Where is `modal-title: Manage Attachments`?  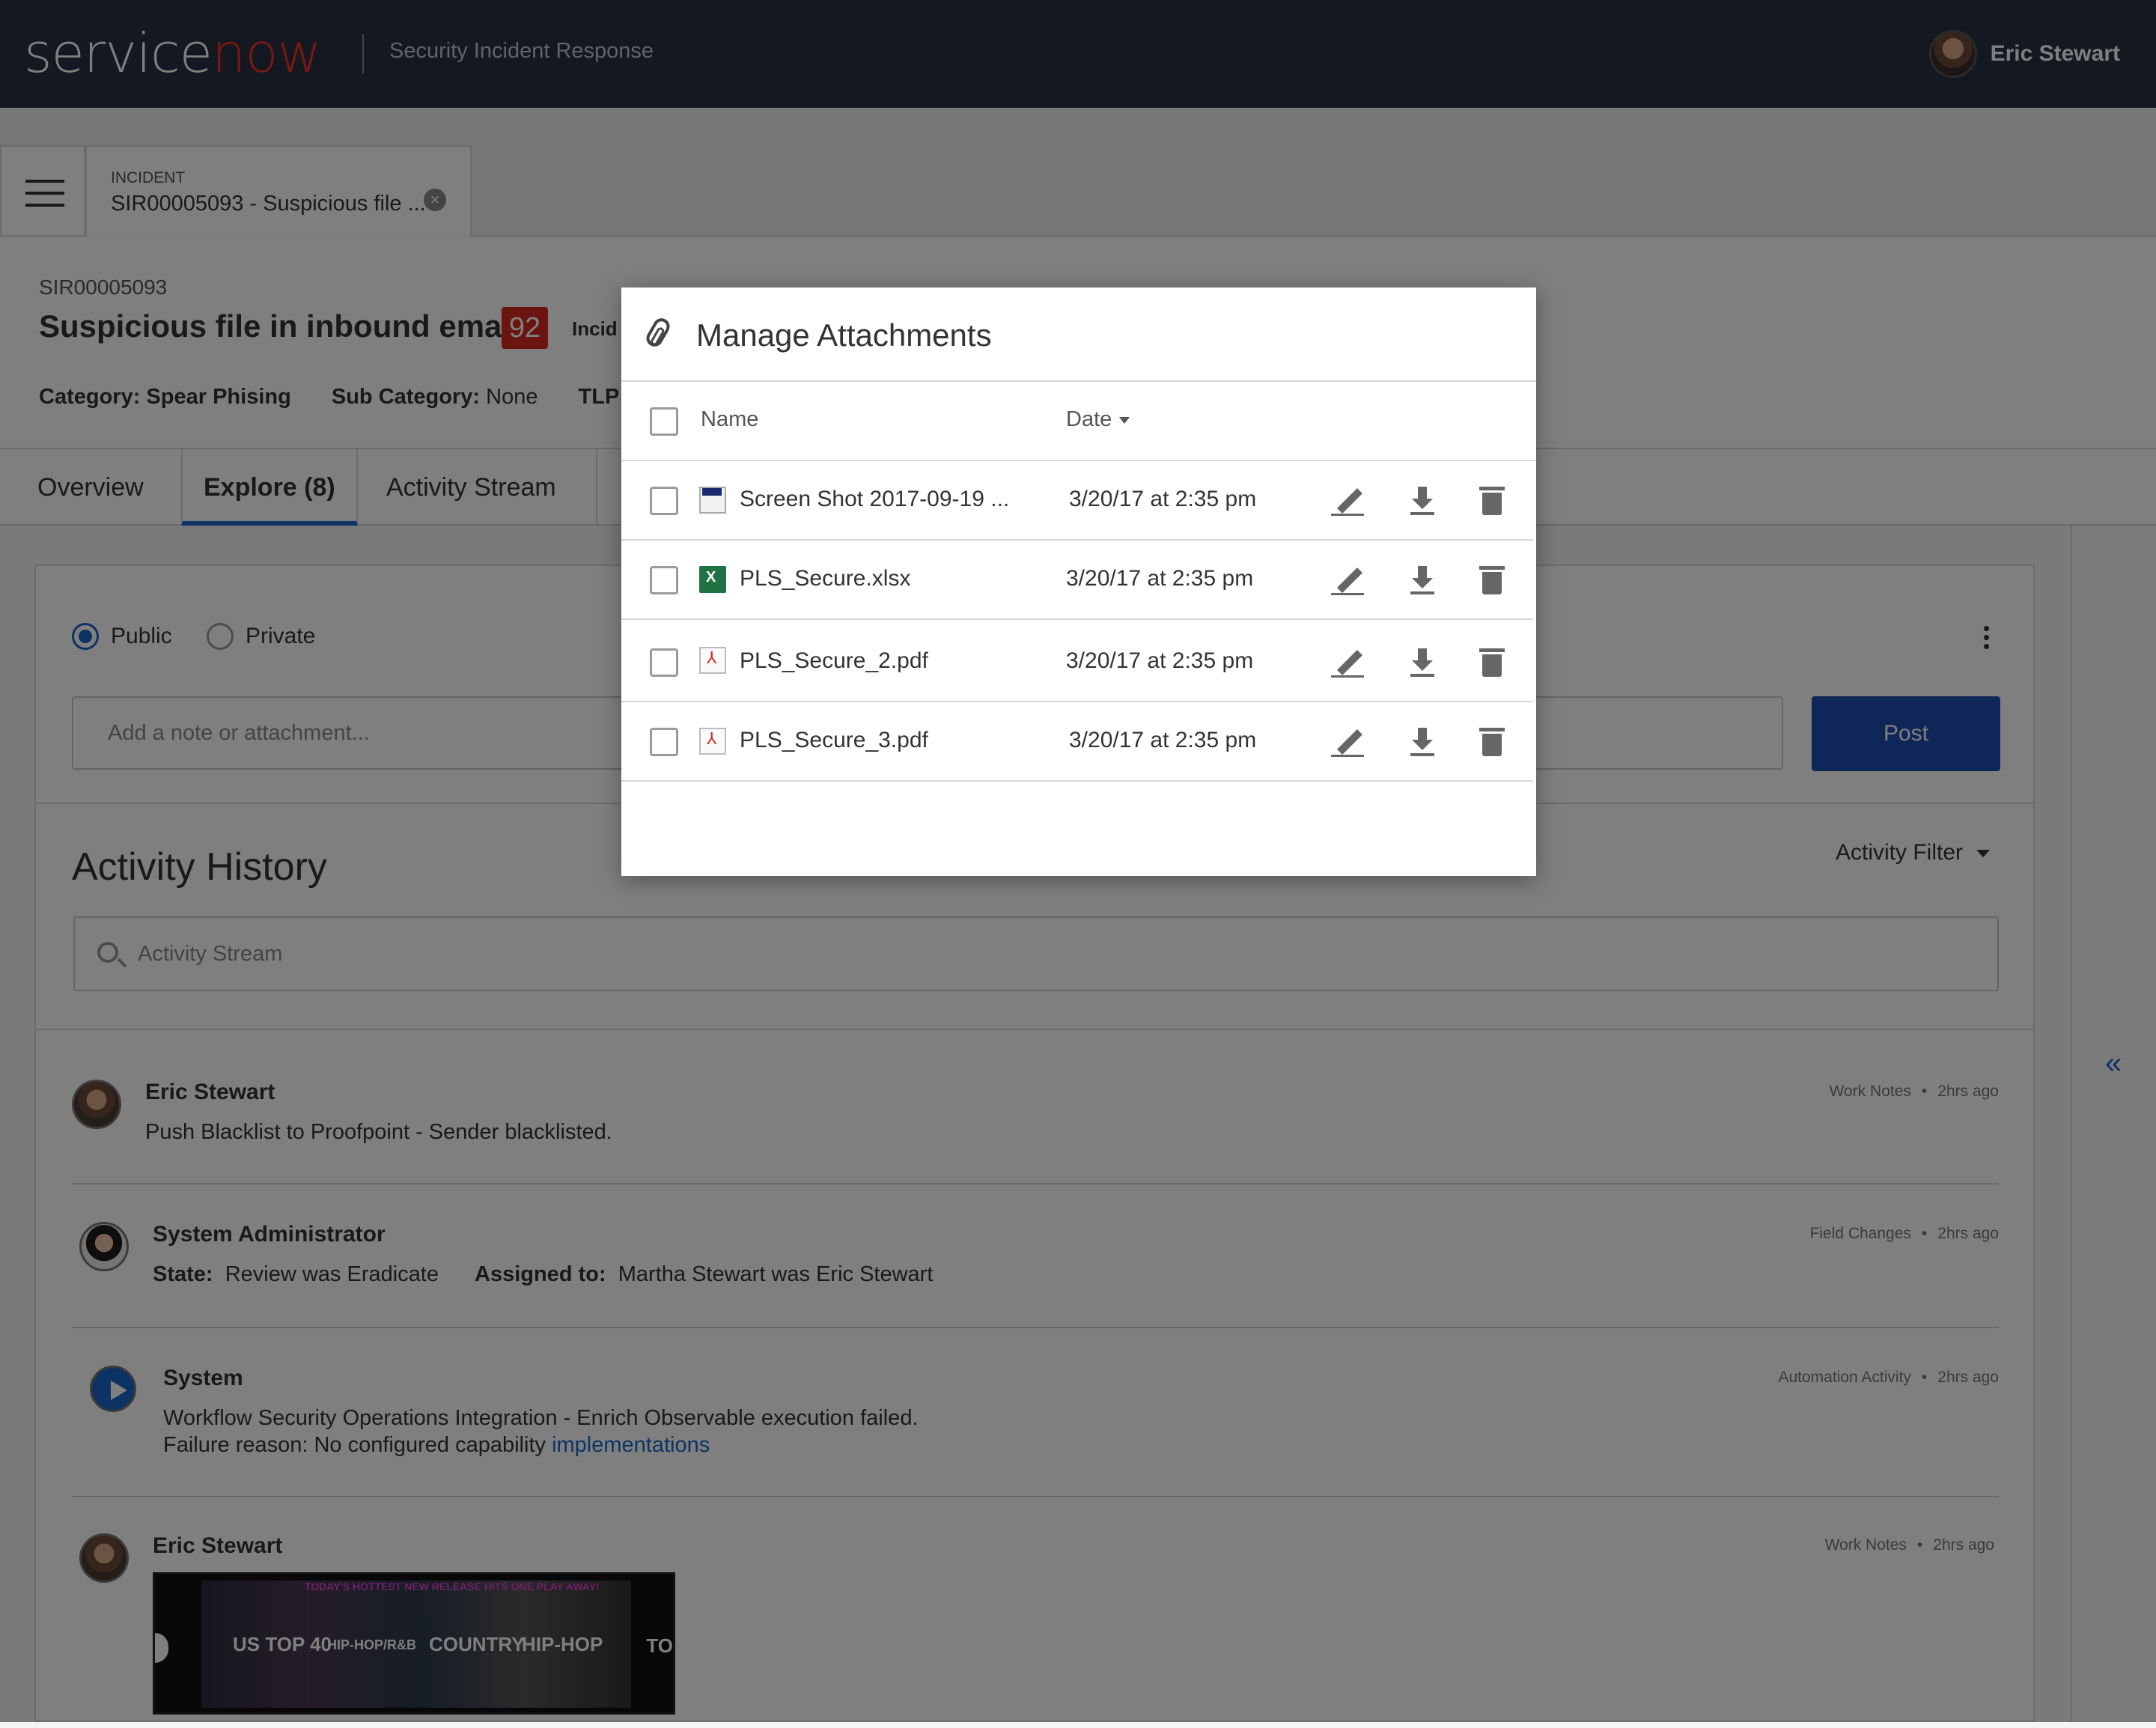 modal-title: Manage Attachments is located at coordinates (844, 335).